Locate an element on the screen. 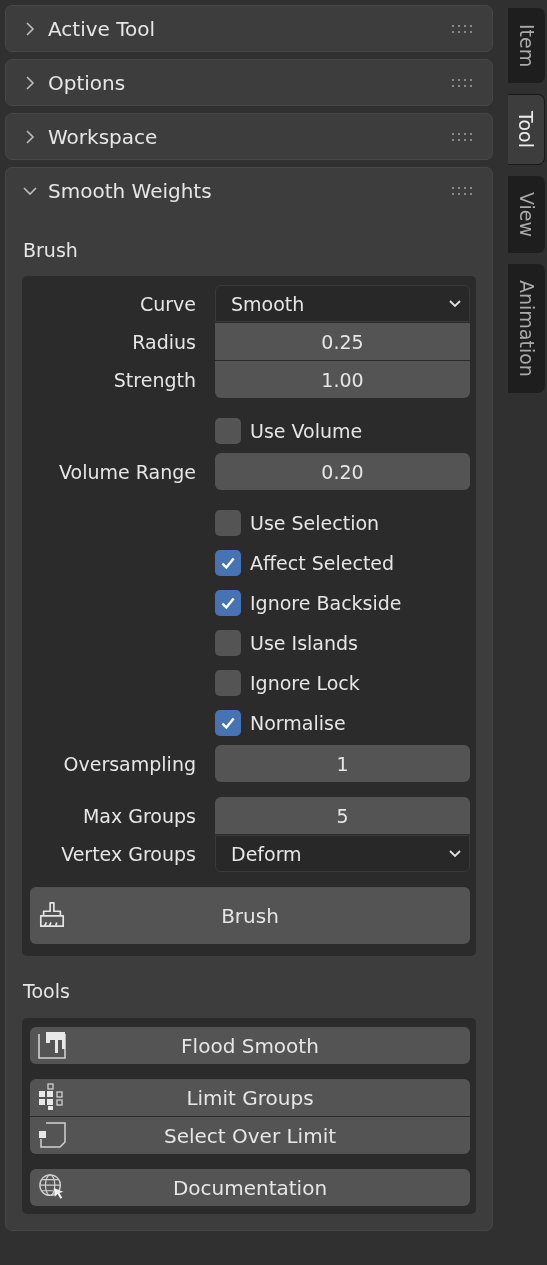 This screenshot has width=547, height=1265. tool-button: Documentation is located at coordinates (250, 1187).